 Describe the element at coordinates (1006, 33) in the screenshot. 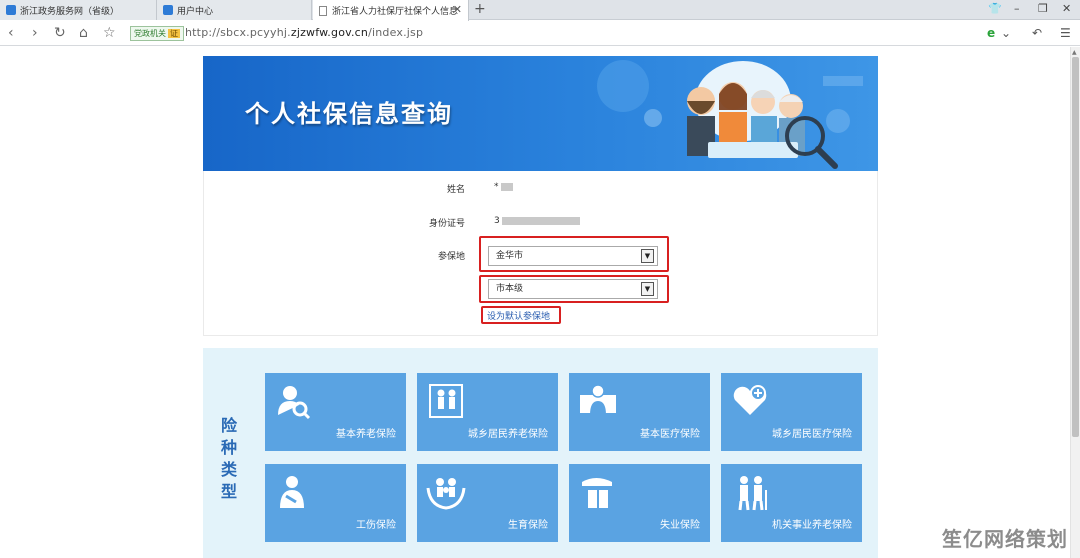

I see `engine-dropdown-icon: ⌄` at that location.